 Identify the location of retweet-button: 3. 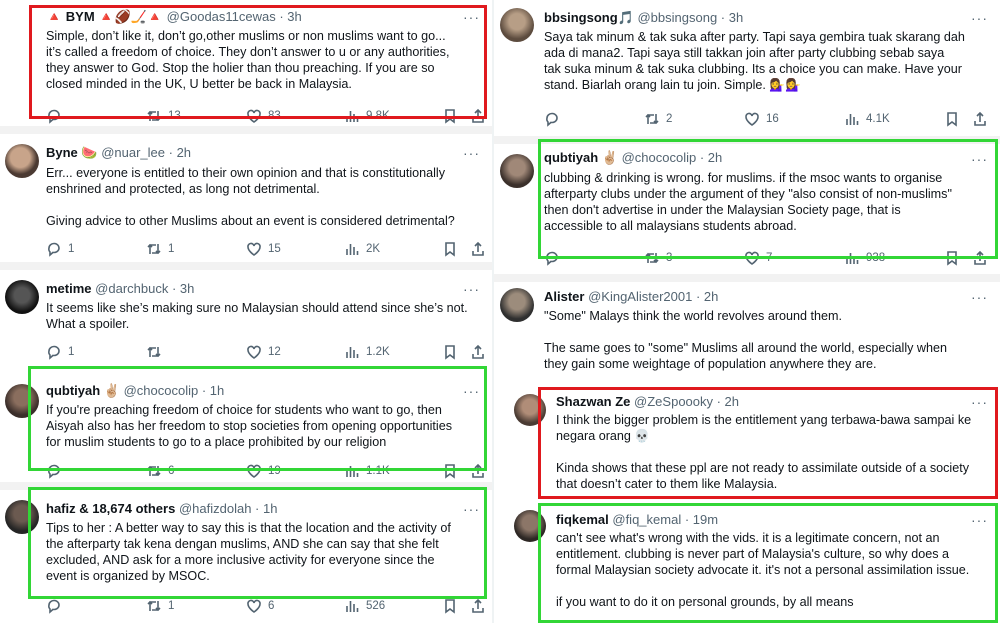
(658, 258).